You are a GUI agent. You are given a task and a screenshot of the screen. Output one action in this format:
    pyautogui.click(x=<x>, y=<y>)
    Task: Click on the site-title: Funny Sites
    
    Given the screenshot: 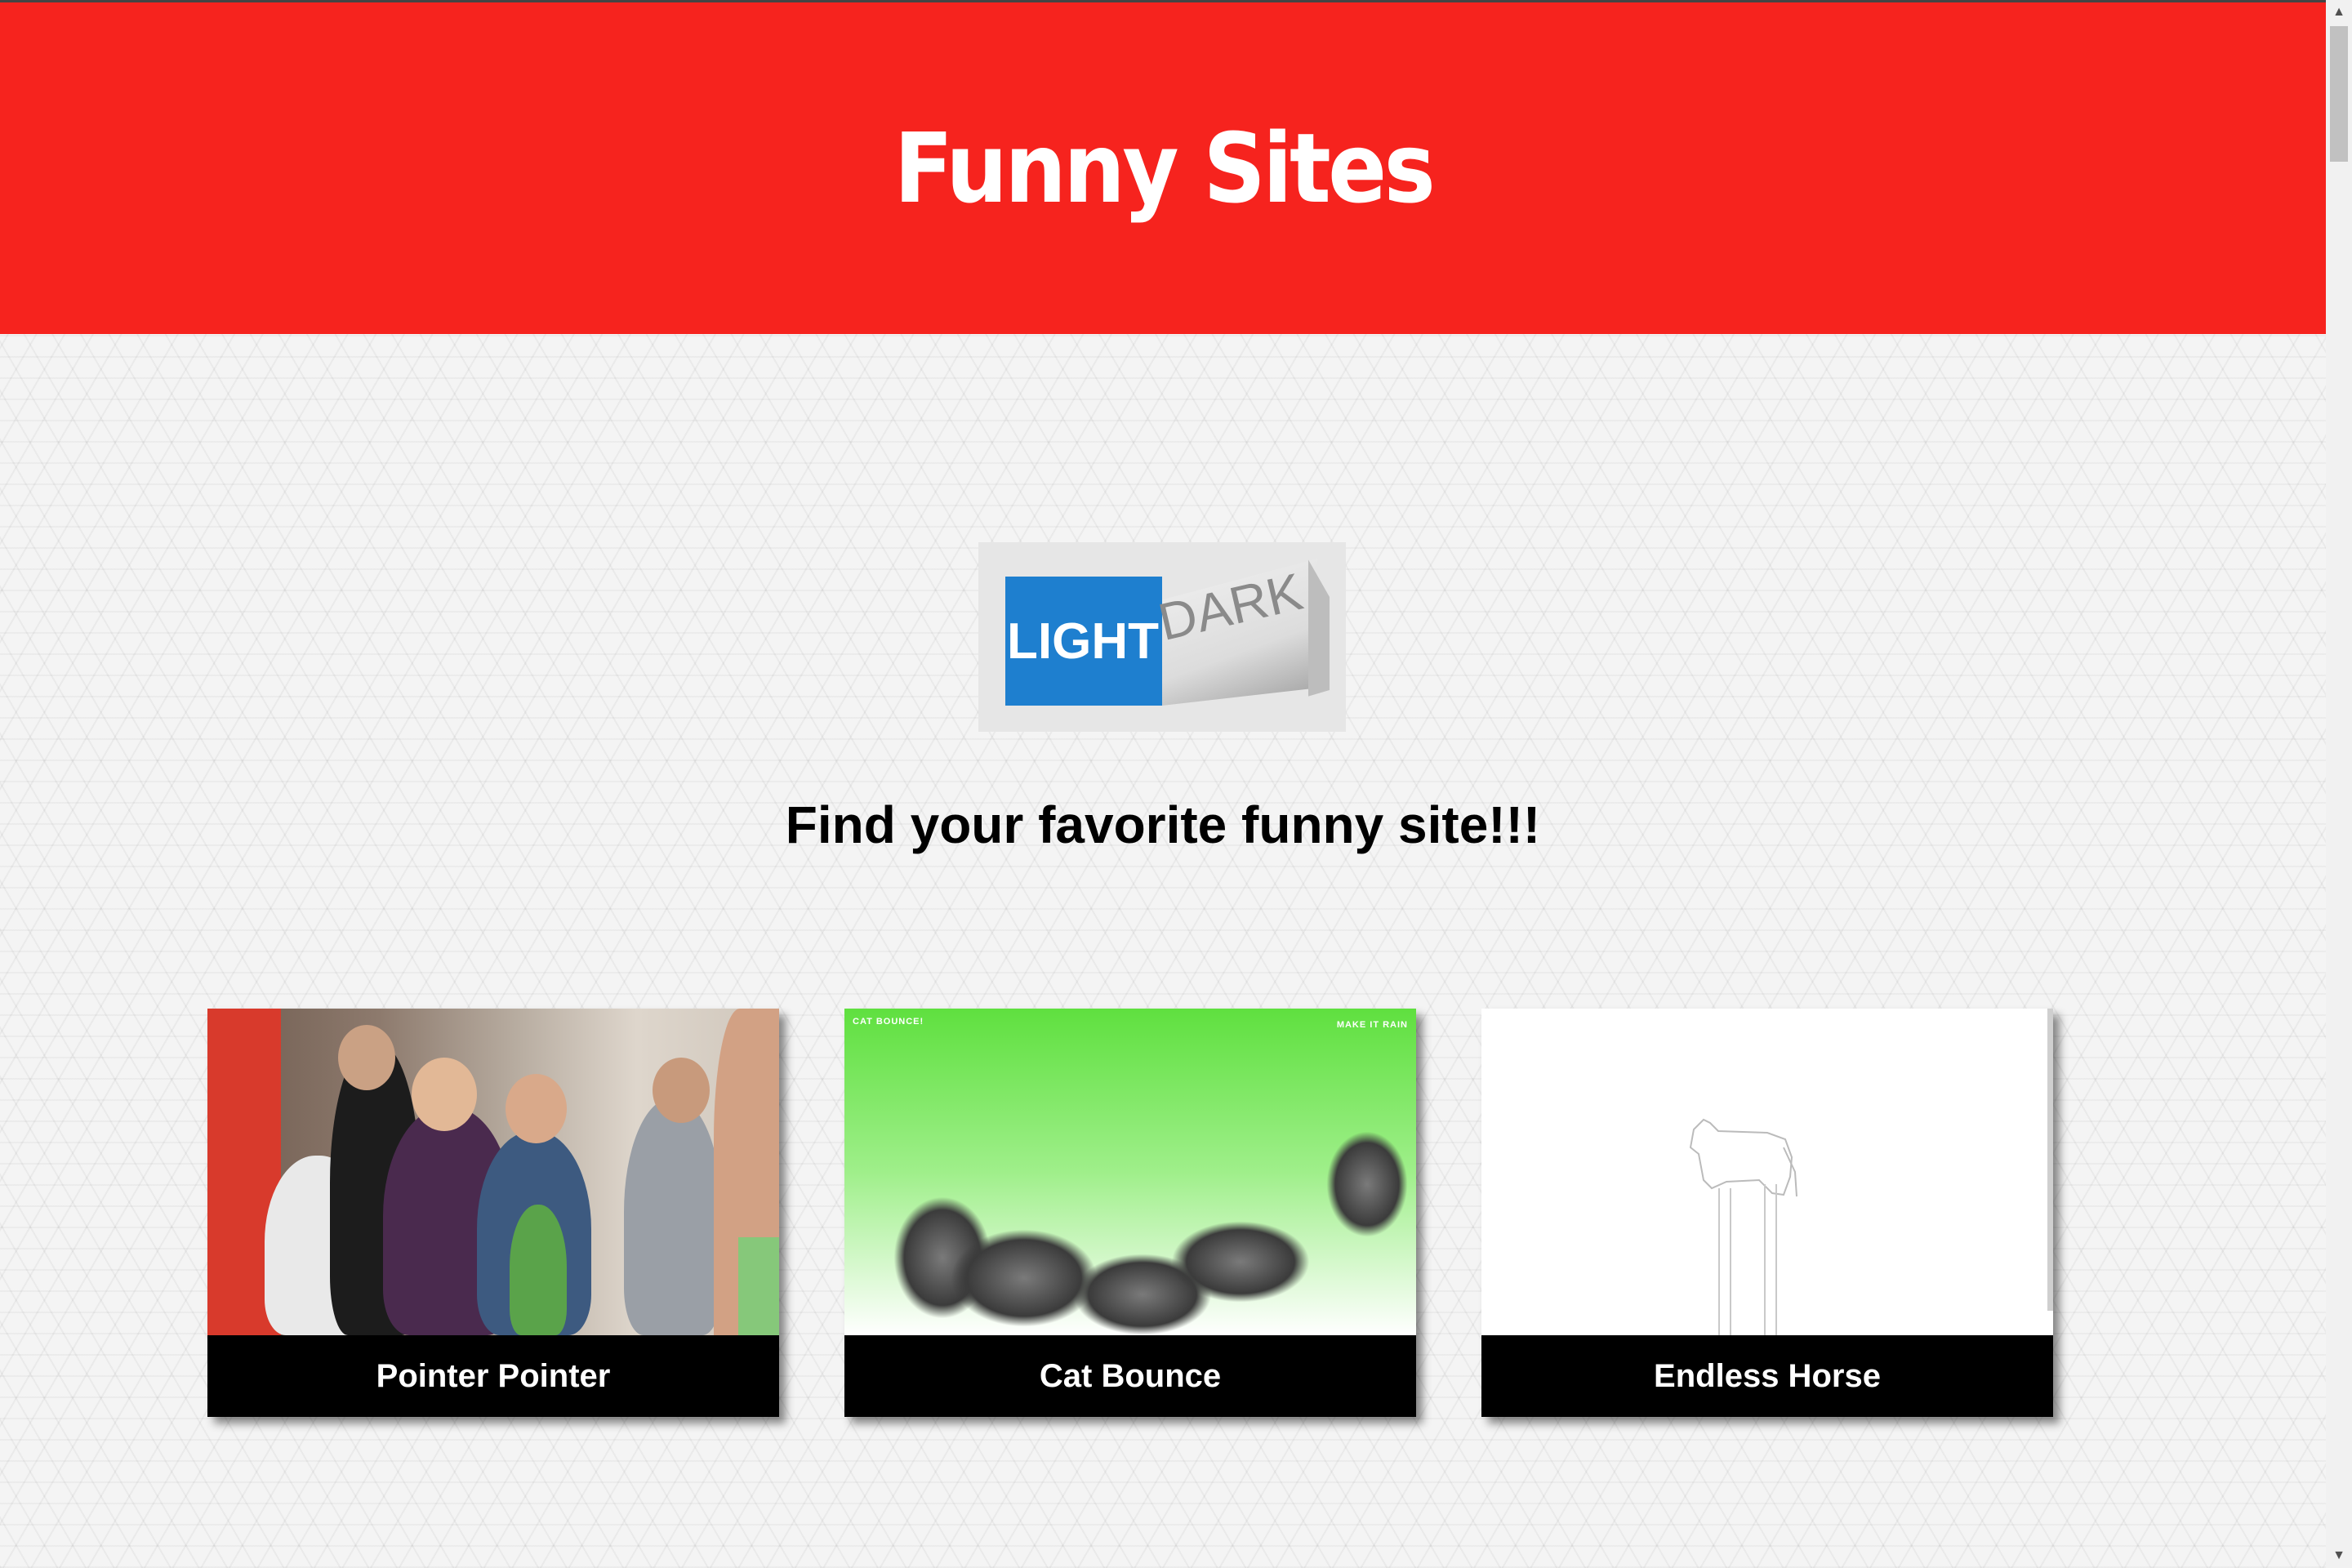 What is the action you would take?
    pyautogui.click(x=1164, y=168)
    